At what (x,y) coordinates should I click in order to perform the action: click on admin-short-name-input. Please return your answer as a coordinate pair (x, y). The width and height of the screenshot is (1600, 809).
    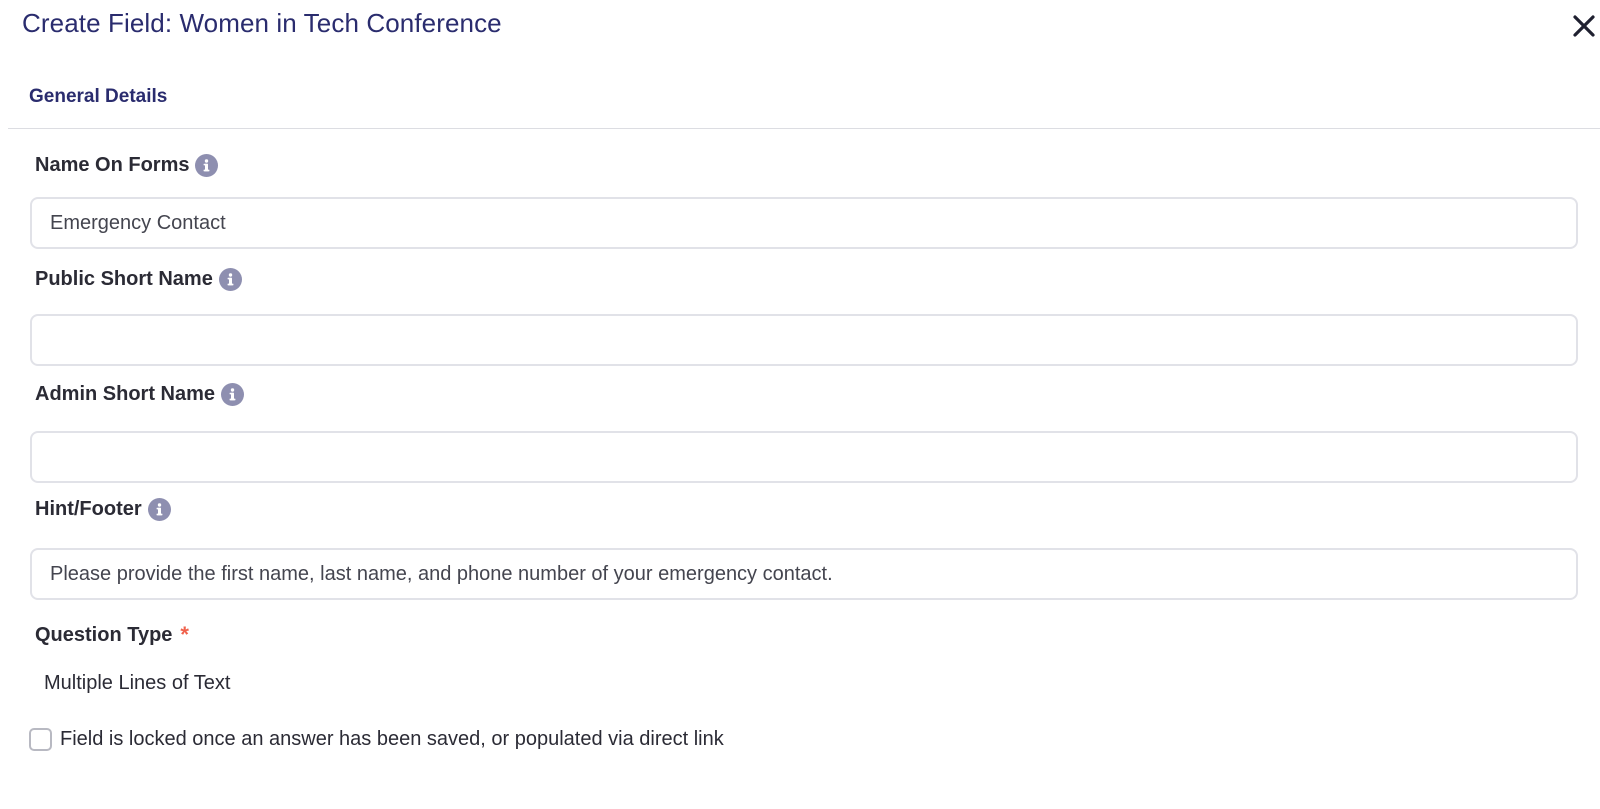
    Looking at the image, I should click on (804, 457).